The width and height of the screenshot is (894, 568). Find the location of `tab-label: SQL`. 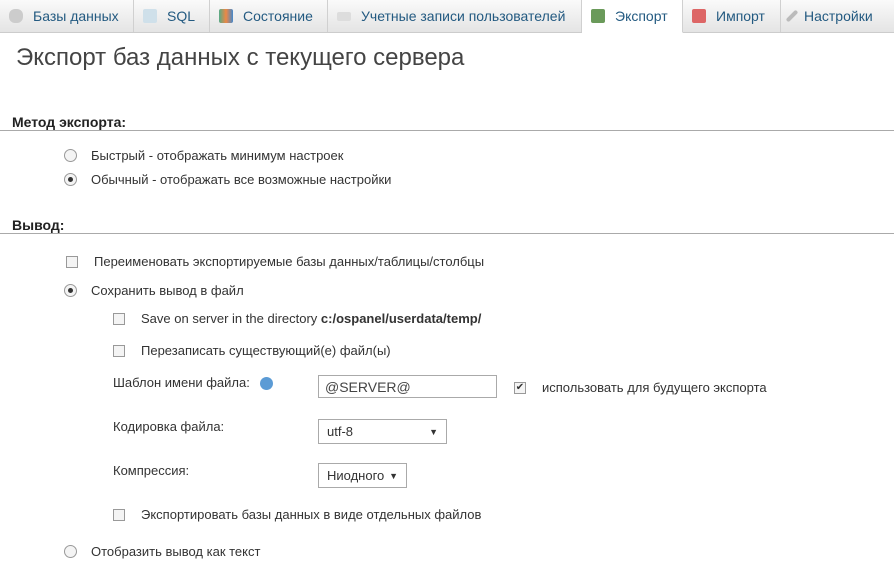

tab-label: SQL is located at coordinates (181, 16).